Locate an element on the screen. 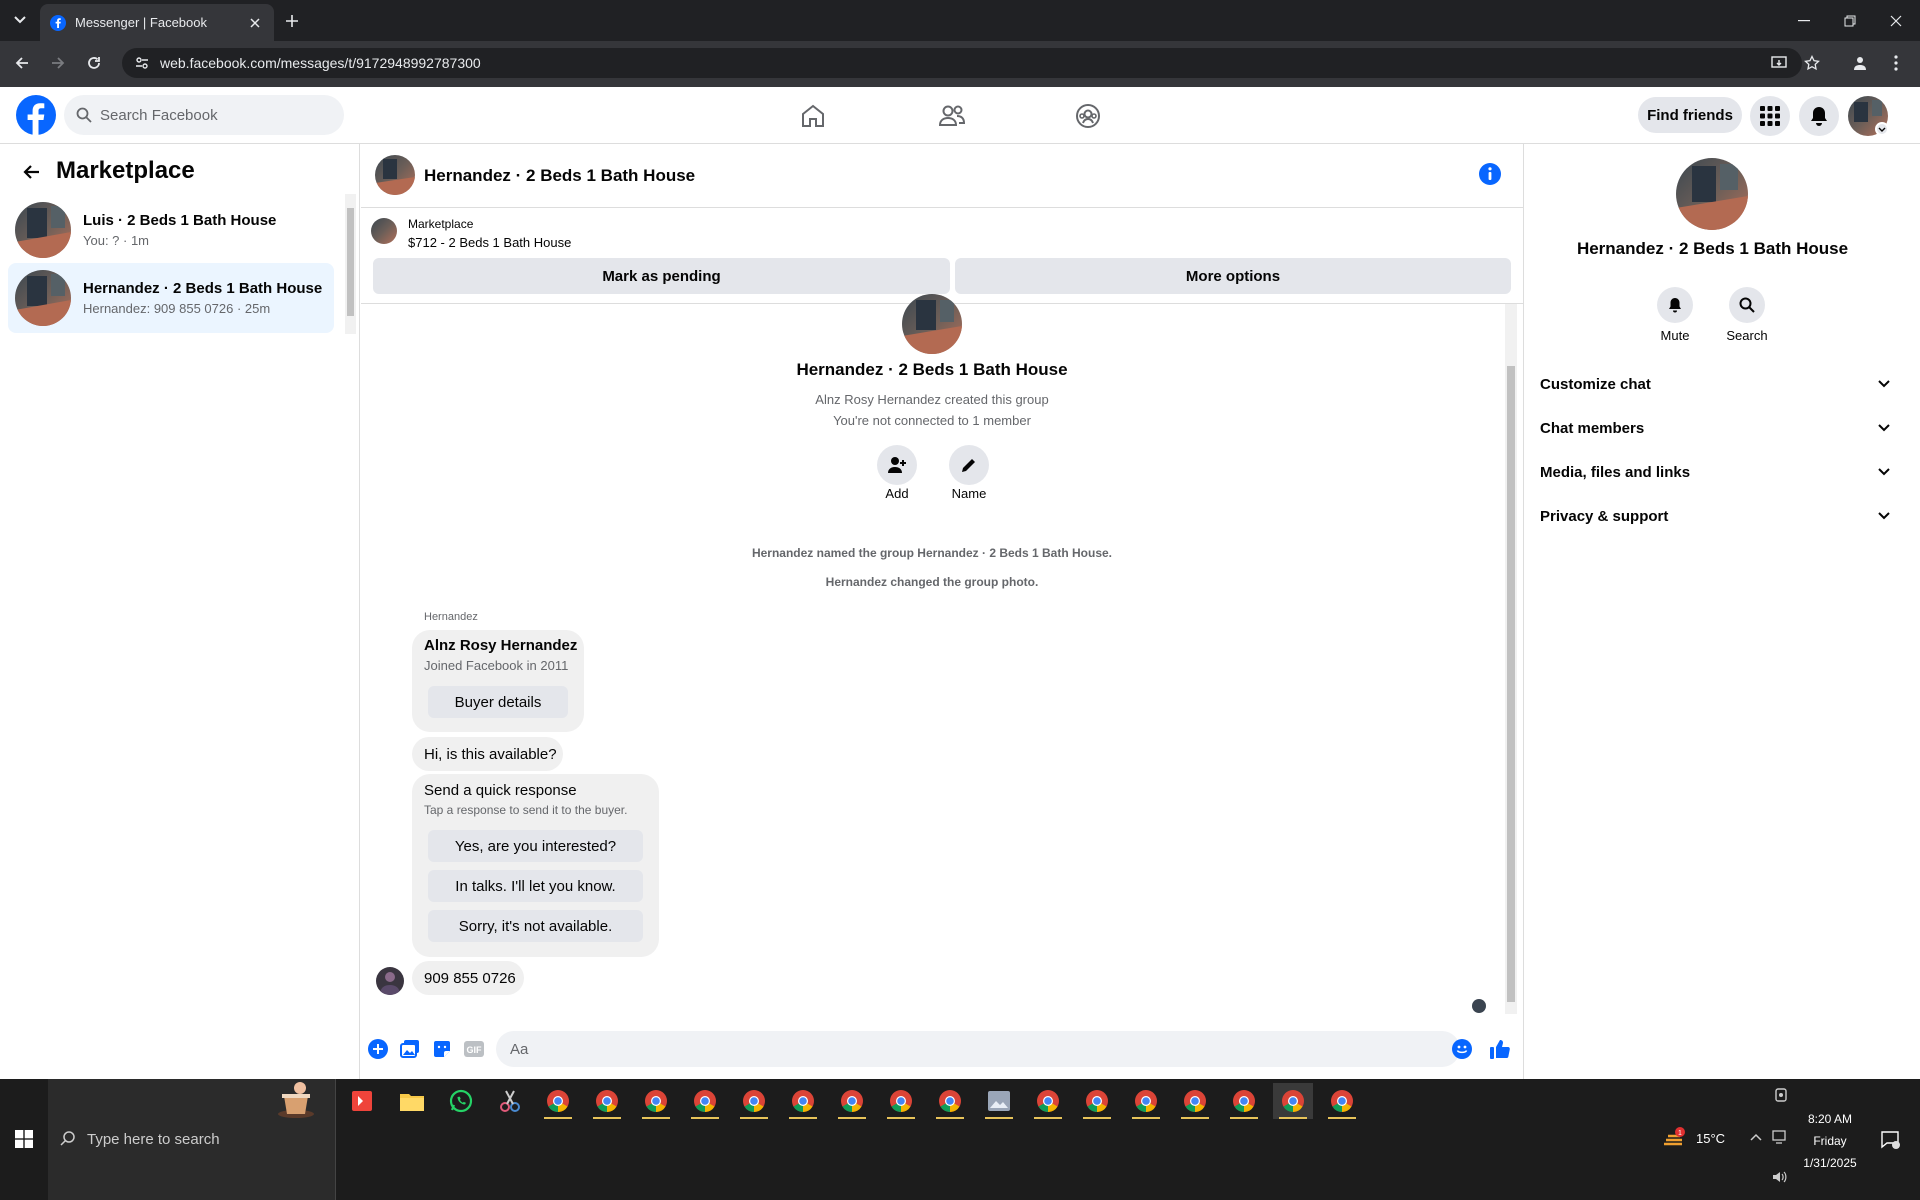  gif-icon: GIF is located at coordinates (474, 1049).